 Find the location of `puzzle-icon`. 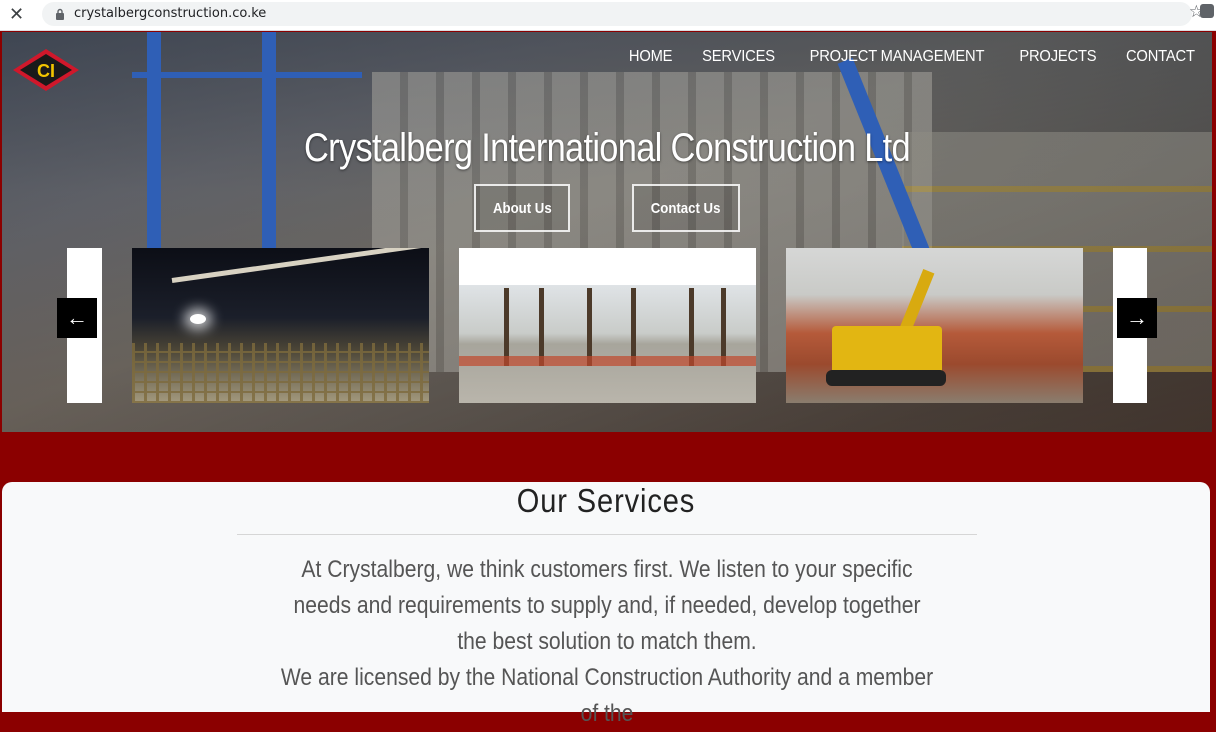

puzzle-icon is located at coordinates (1207, 11).